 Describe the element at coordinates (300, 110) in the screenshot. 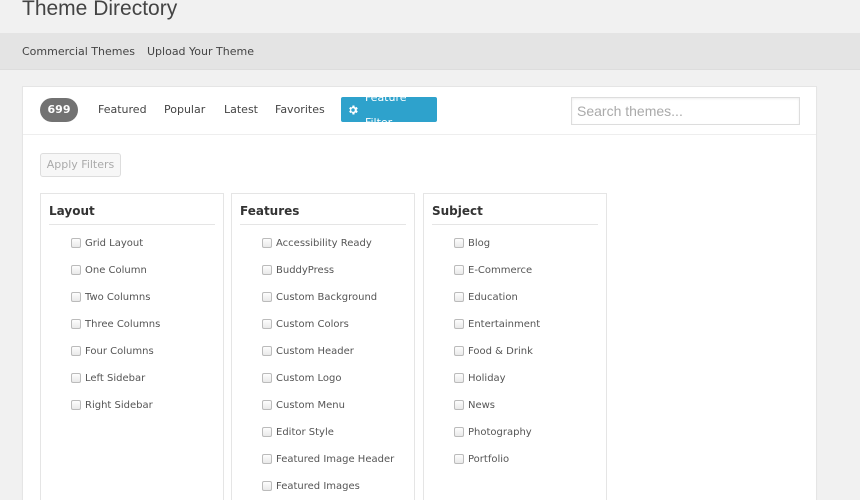

I see `tab-favorites: Favorites` at that location.